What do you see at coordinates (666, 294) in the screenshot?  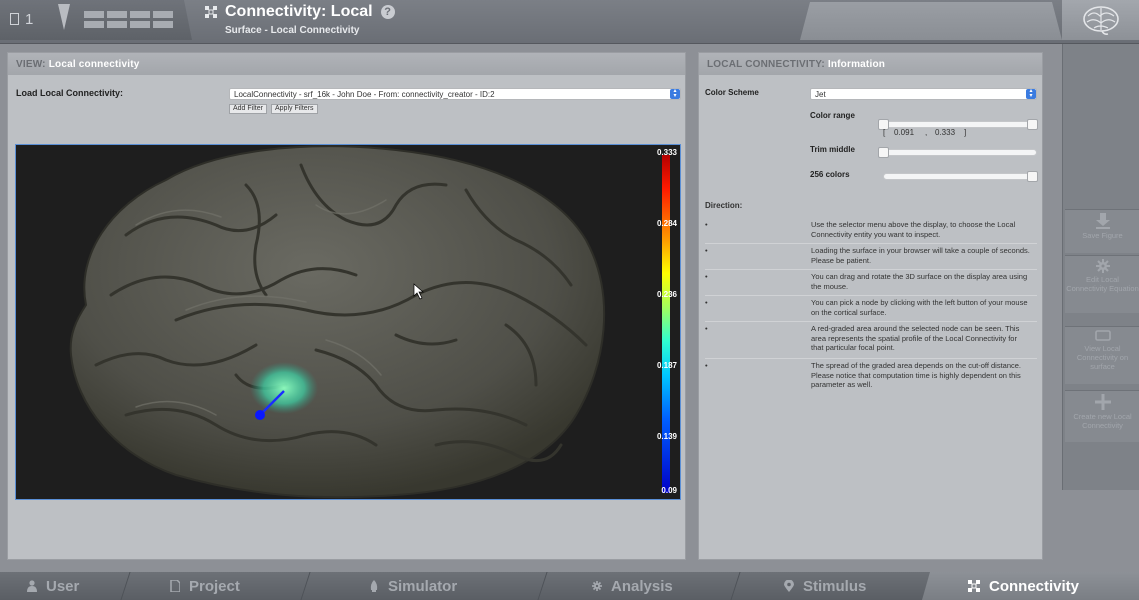 I see `colorbar-label-3: 0.236` at bounding box center [666, 294].